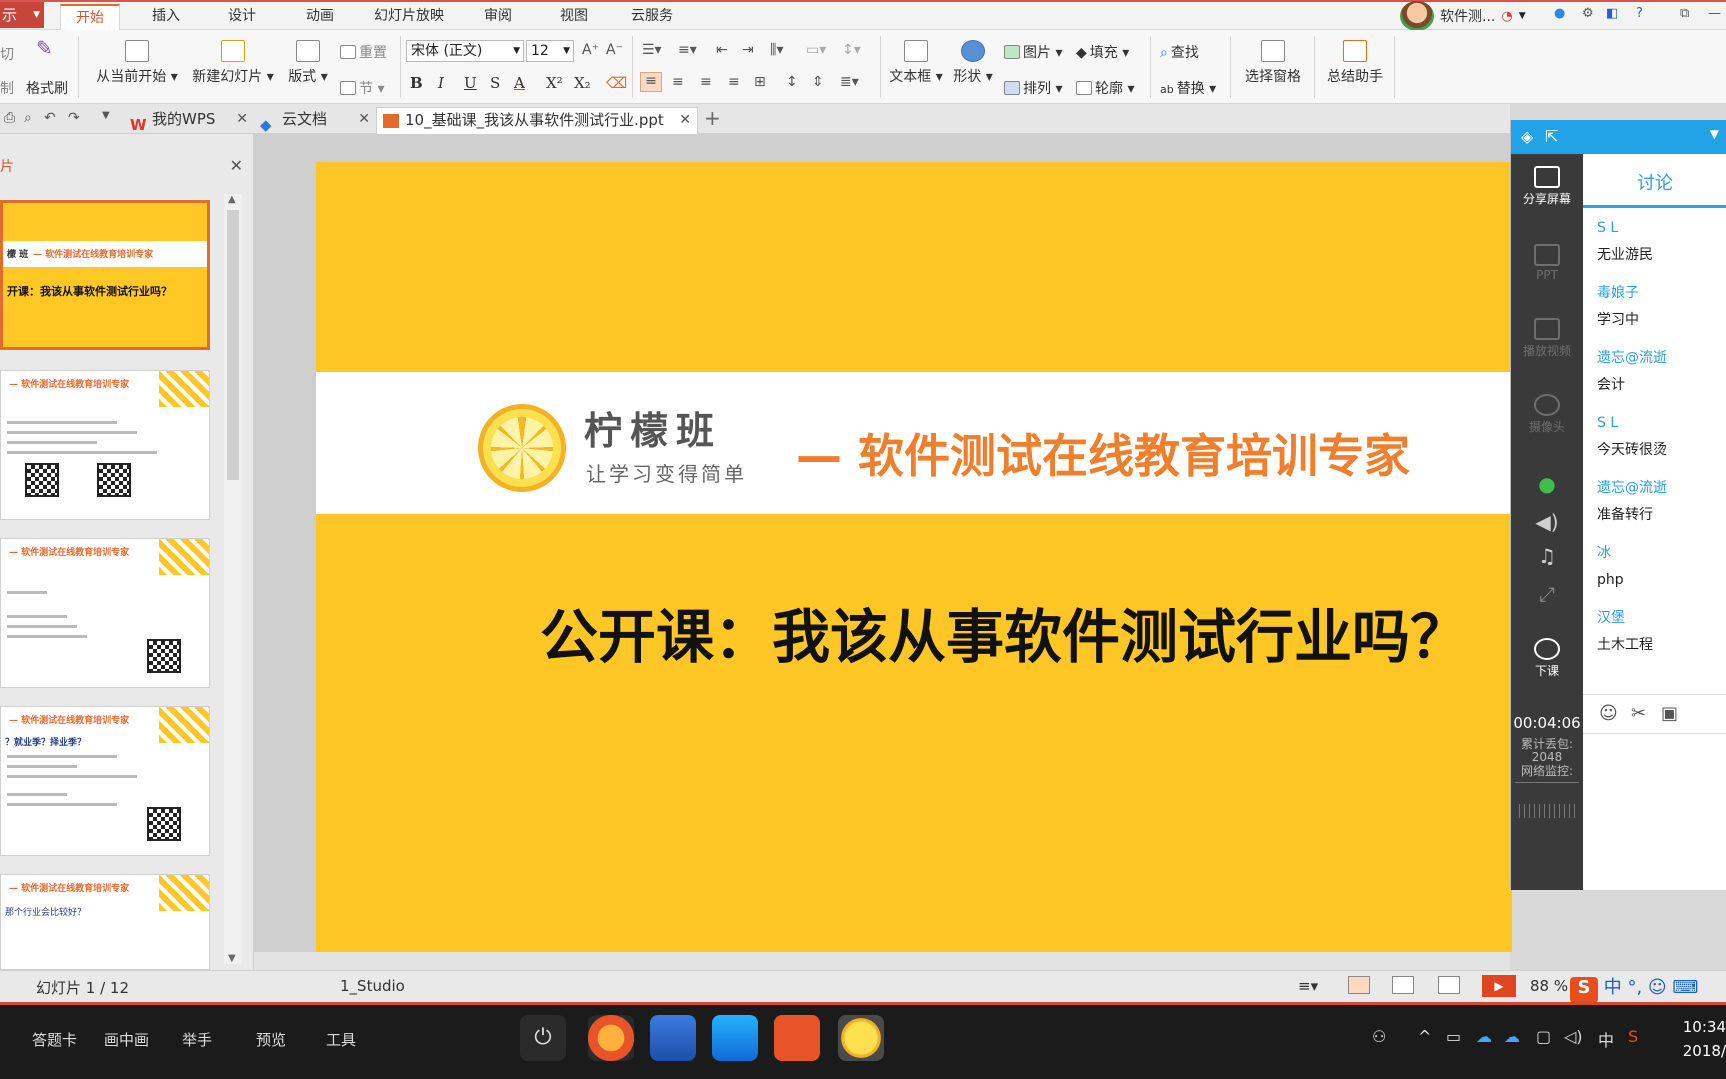  Describe the element at coordinates (1484, 1036) in the screenshot. I see `cloud-icon: ☁` at that location.